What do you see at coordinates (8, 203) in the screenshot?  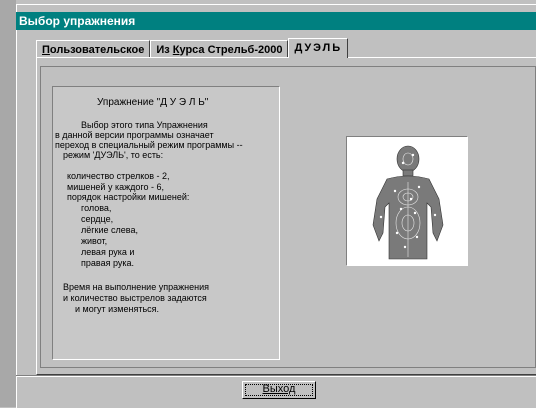 I see `left-background-strip` at bounding box center [8, 203].